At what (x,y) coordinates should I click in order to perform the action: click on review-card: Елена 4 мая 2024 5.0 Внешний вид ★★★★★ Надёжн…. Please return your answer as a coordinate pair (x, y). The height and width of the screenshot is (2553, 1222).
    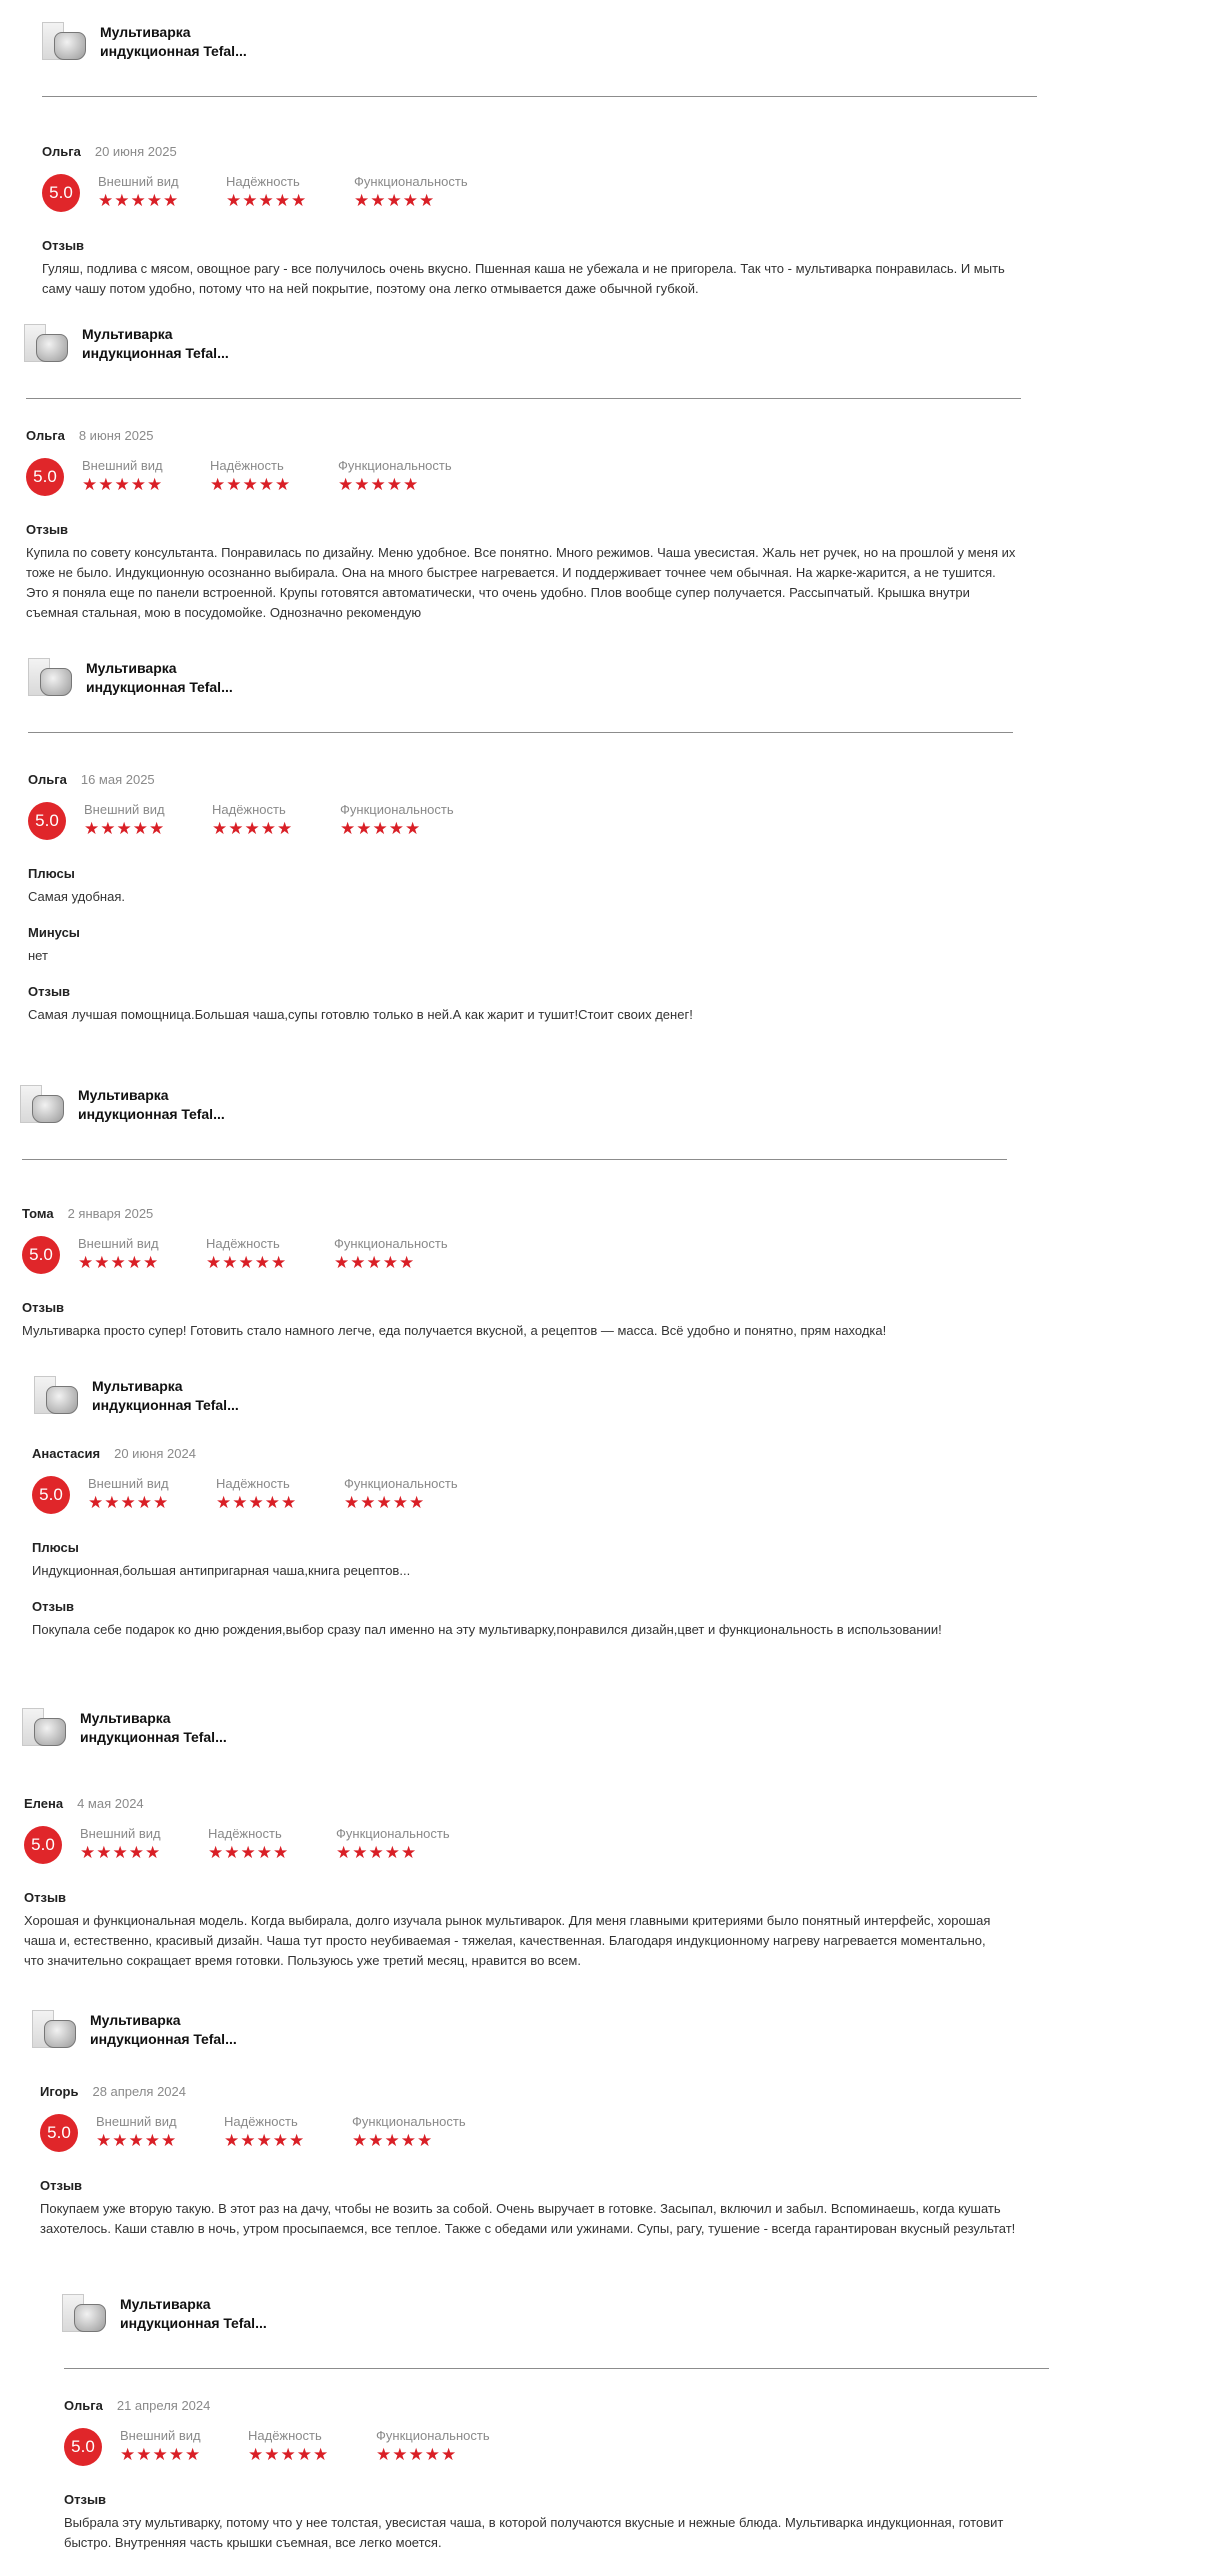
    Looking at the image, I should click on (516, 1876).